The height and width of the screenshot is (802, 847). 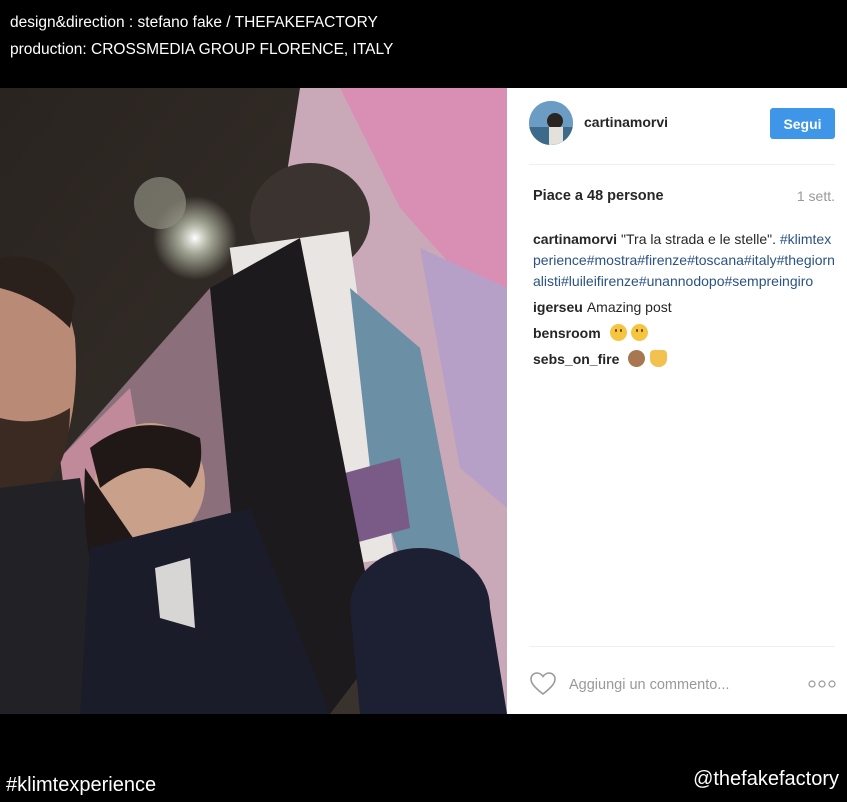 What do you see at coordinates (567, 333) in the screenshot?
I see `comment-username: bensroom` at bounding box center [567, 333].